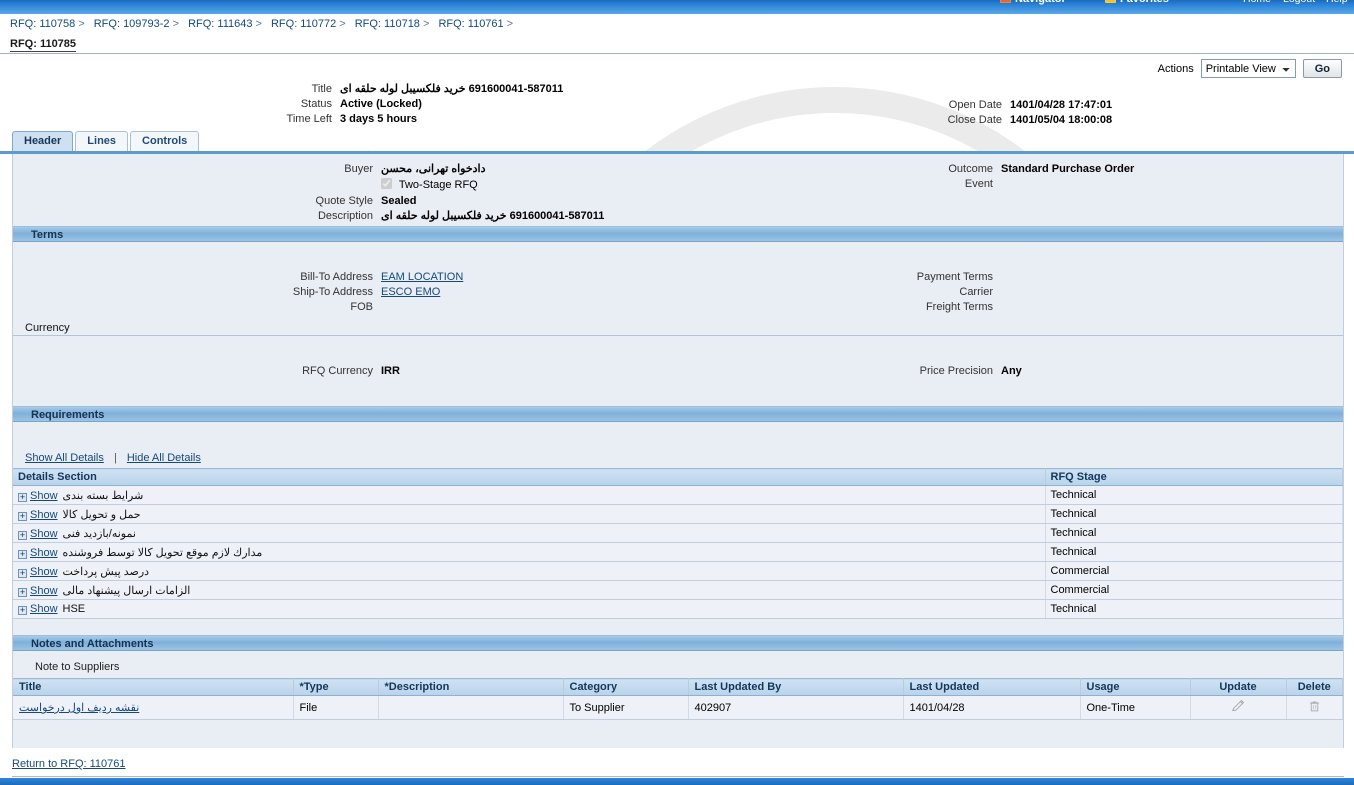  I want to click on field-two-stage-rfq: Two-Stage RFQ, so click(442, 185).